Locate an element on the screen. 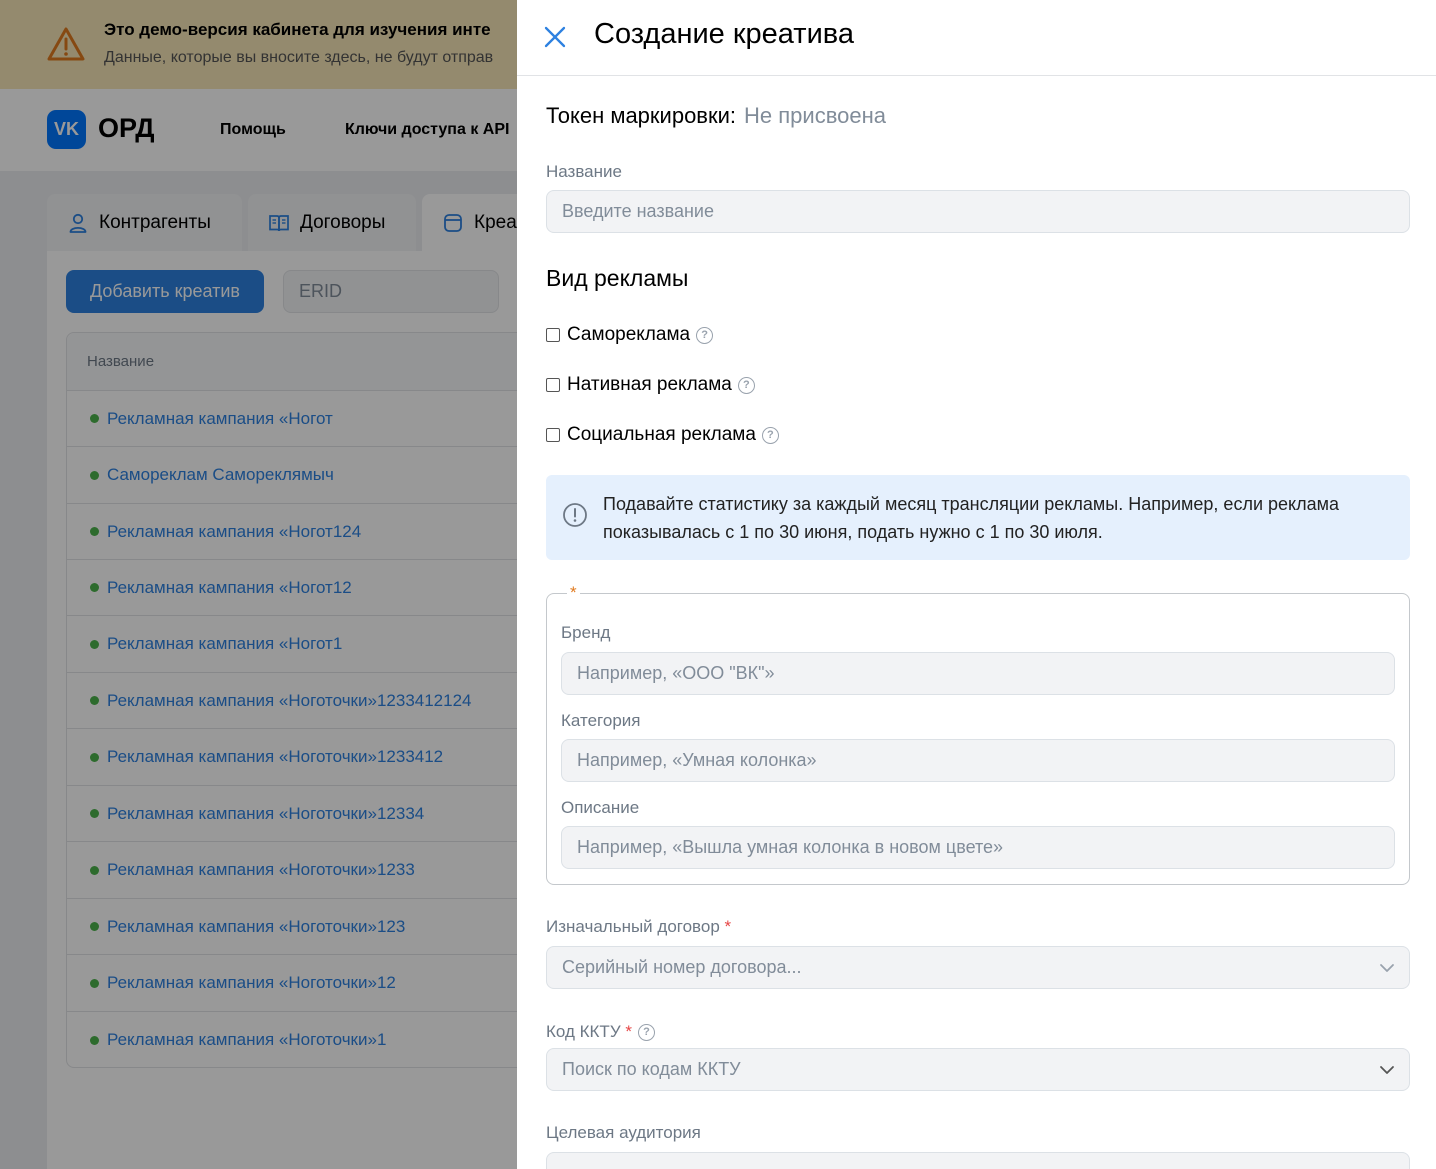 Image resolution: width=1436 pixels, height=1169 pixels. self-ad-option: Самореклама ? is located at coordinates (630, 335).